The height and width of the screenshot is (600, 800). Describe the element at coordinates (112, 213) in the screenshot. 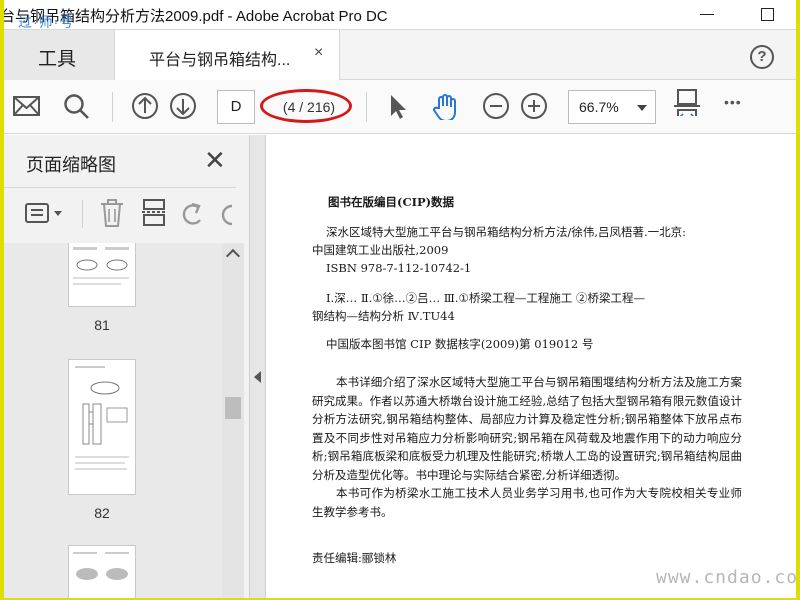

I see `delete-page-icon` at that location.